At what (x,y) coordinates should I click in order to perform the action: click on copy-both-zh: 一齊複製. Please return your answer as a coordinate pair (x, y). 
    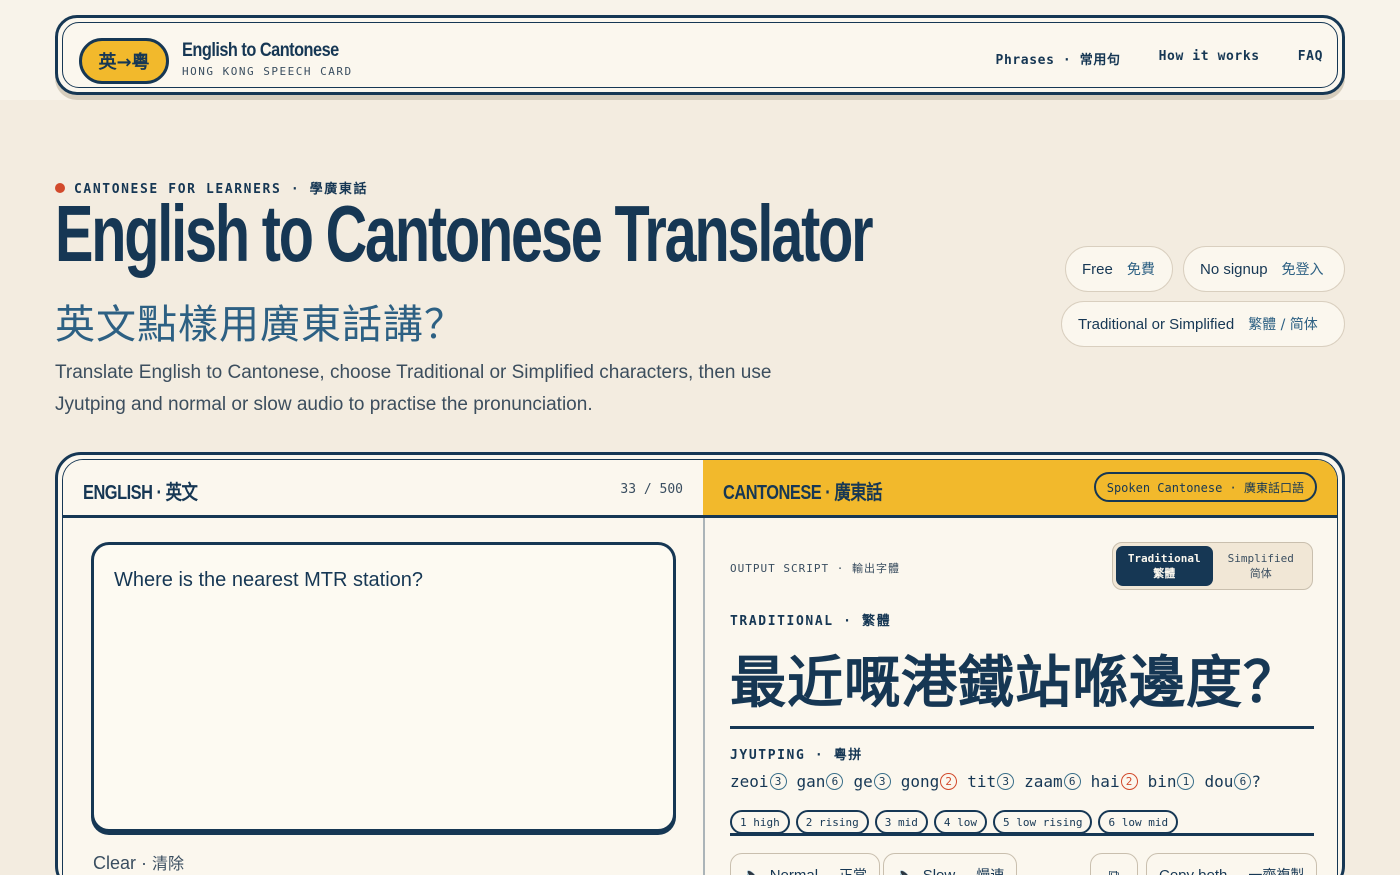
    Looking at the image, I should click on (1276, 870).